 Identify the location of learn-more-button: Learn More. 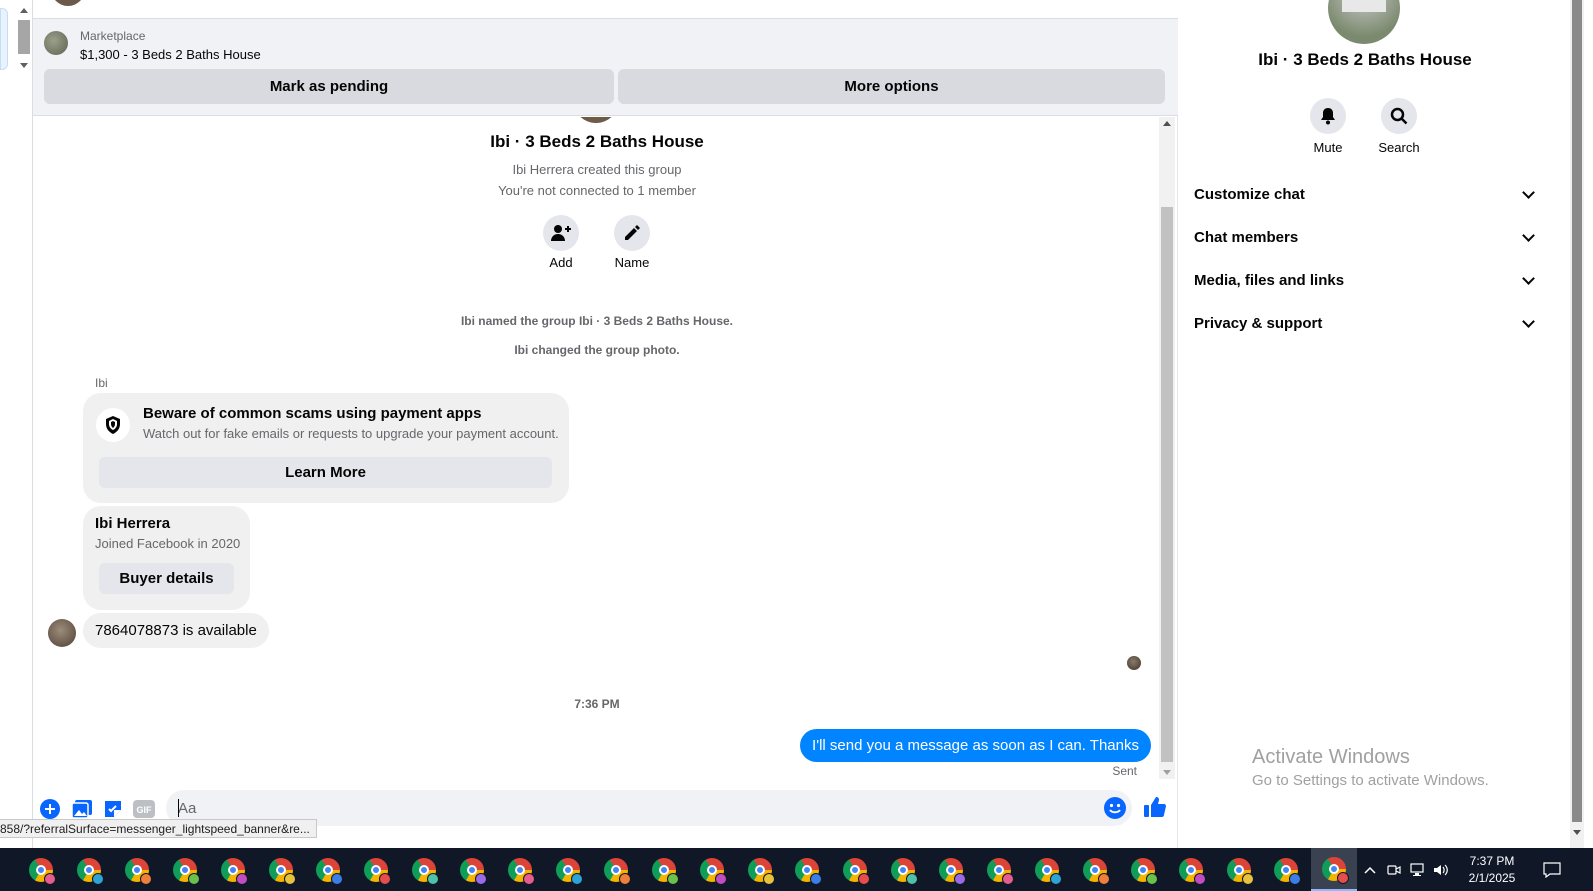
(325, 472).